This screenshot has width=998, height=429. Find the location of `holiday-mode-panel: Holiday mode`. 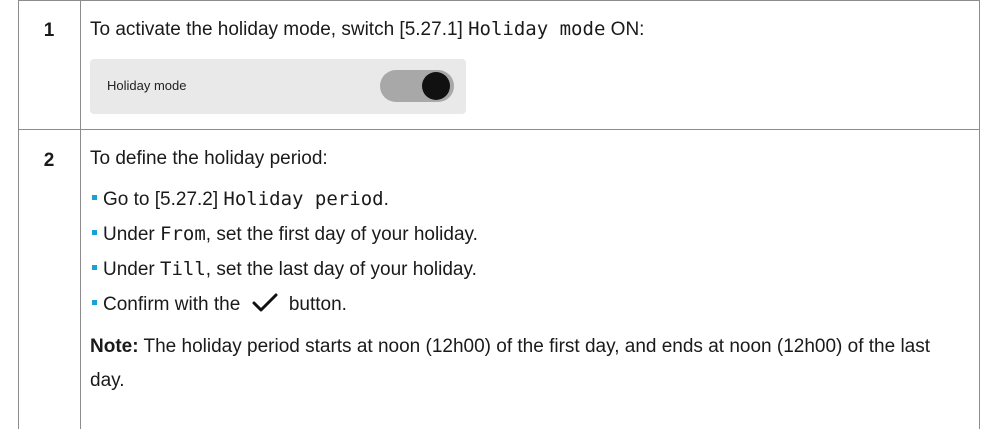

holiday-mode-panel: Holiday mode is located at coordinates (278, 86).